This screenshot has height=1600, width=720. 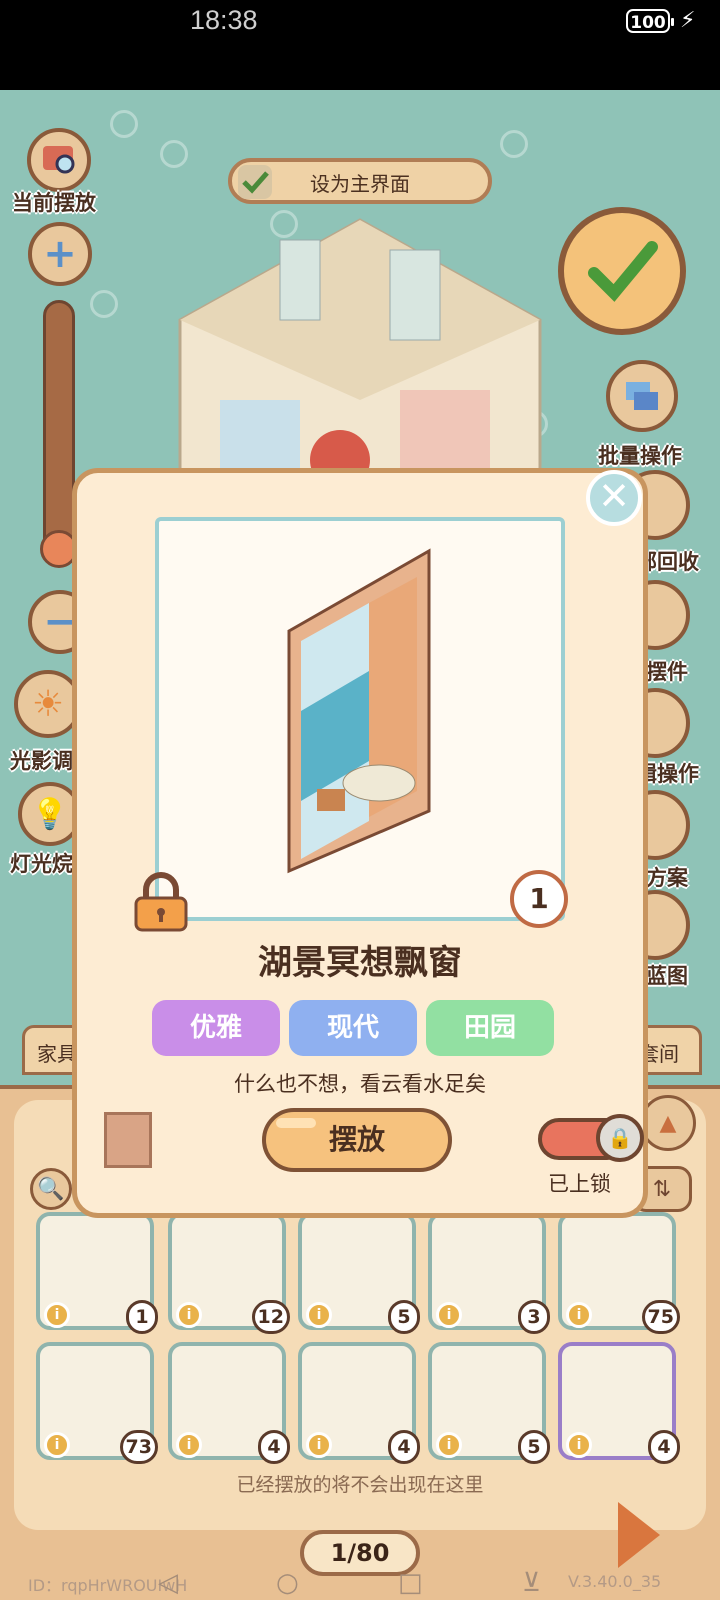 I want to click on item-description: 什么也不想，看云看水足矣, so click(x=360, y=1084).